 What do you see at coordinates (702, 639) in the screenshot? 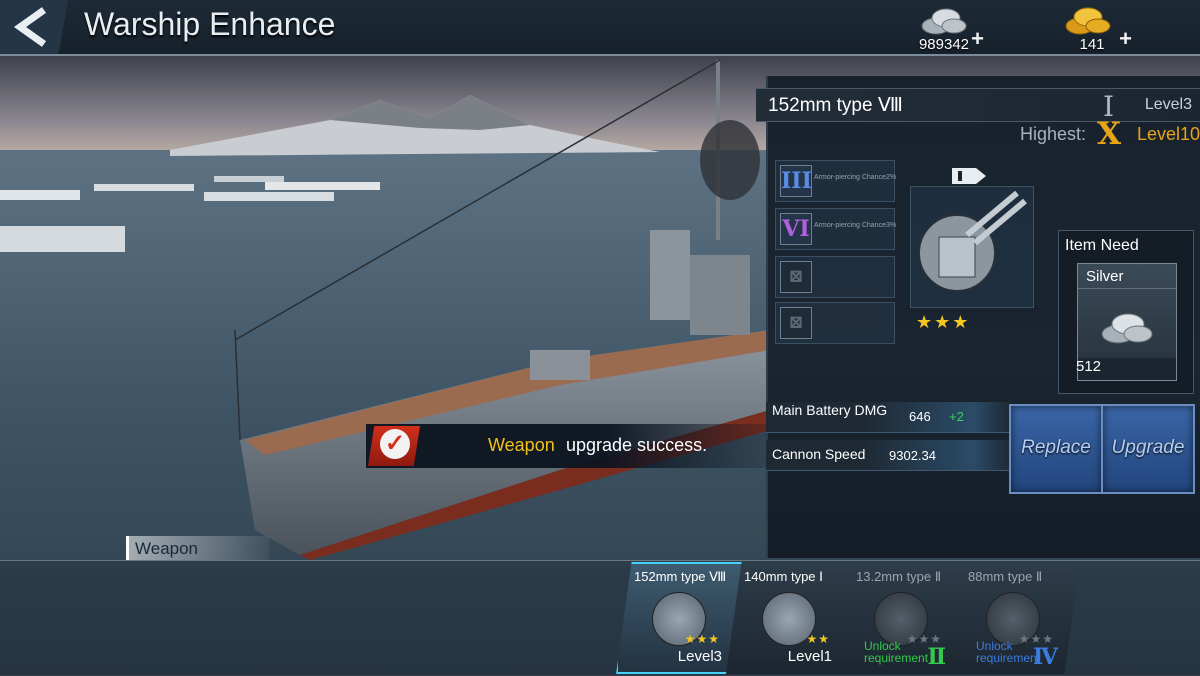
I see `weapon-card-stars: ★★★` at bounding box center [702, 639].